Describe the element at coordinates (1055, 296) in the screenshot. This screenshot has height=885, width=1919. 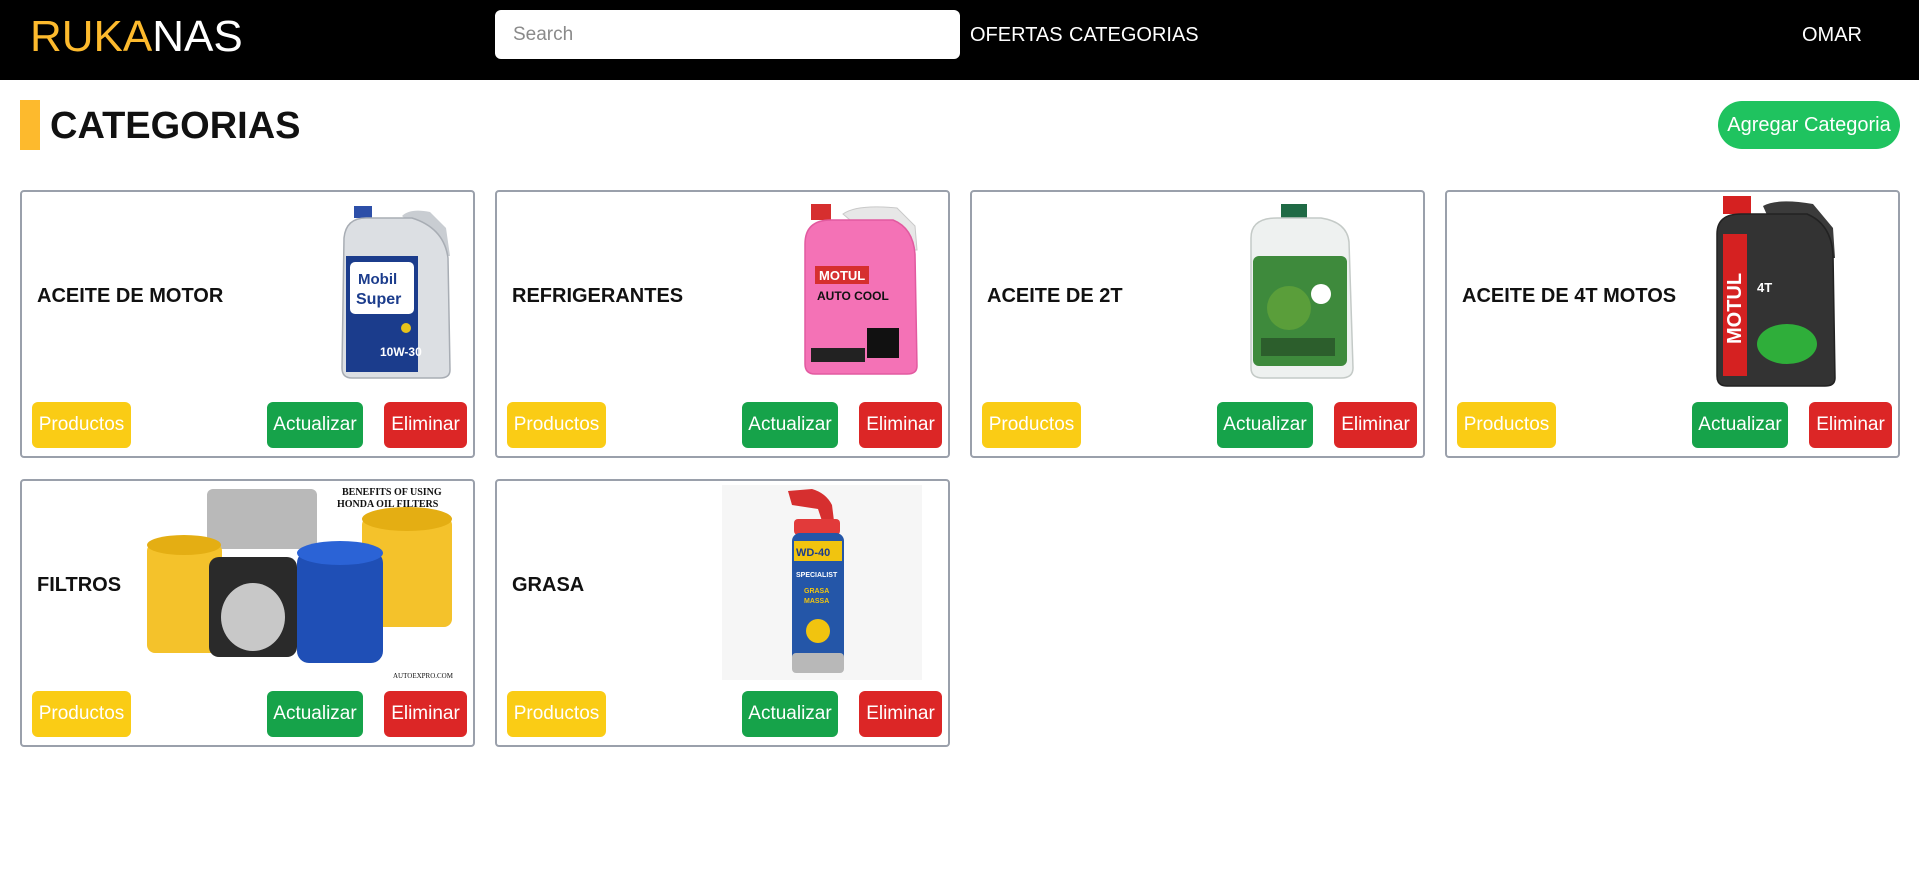
I see `category-name: ACEITE DE 2T` at that location.